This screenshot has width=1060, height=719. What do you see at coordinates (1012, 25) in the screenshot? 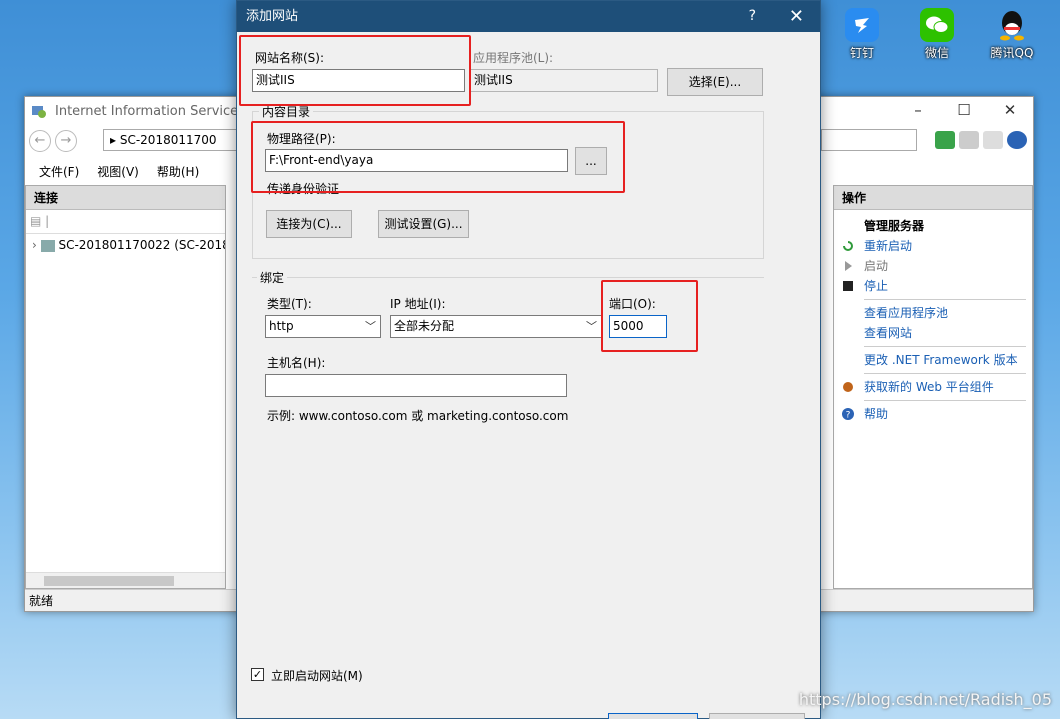
I see `qq-icon` at bounding box center [1012, 25].